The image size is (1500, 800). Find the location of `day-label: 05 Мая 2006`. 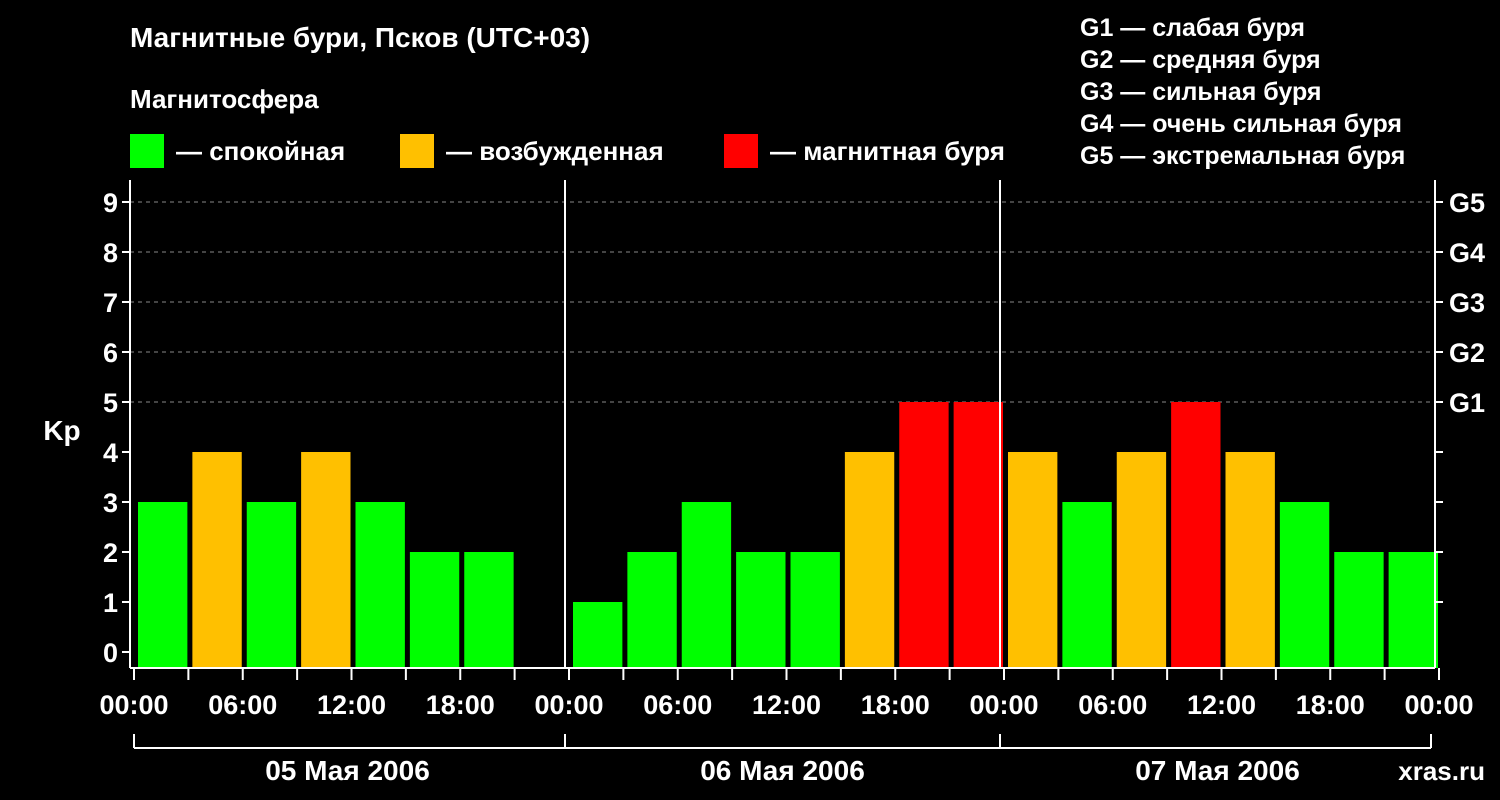

day-label: 05 Мая 2006 is located at coordinates (347, 770).